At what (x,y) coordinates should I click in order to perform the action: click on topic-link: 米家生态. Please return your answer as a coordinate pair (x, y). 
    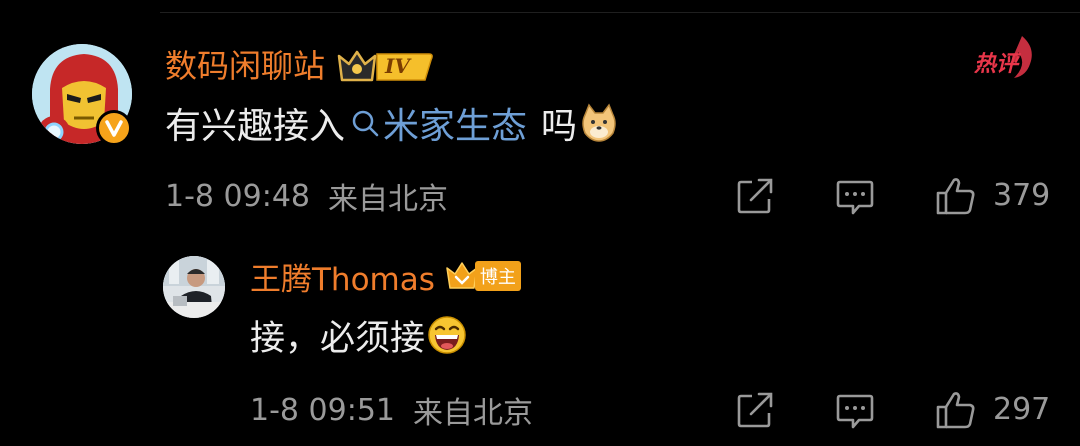
    Looking at the image, I should click on (439, 123).